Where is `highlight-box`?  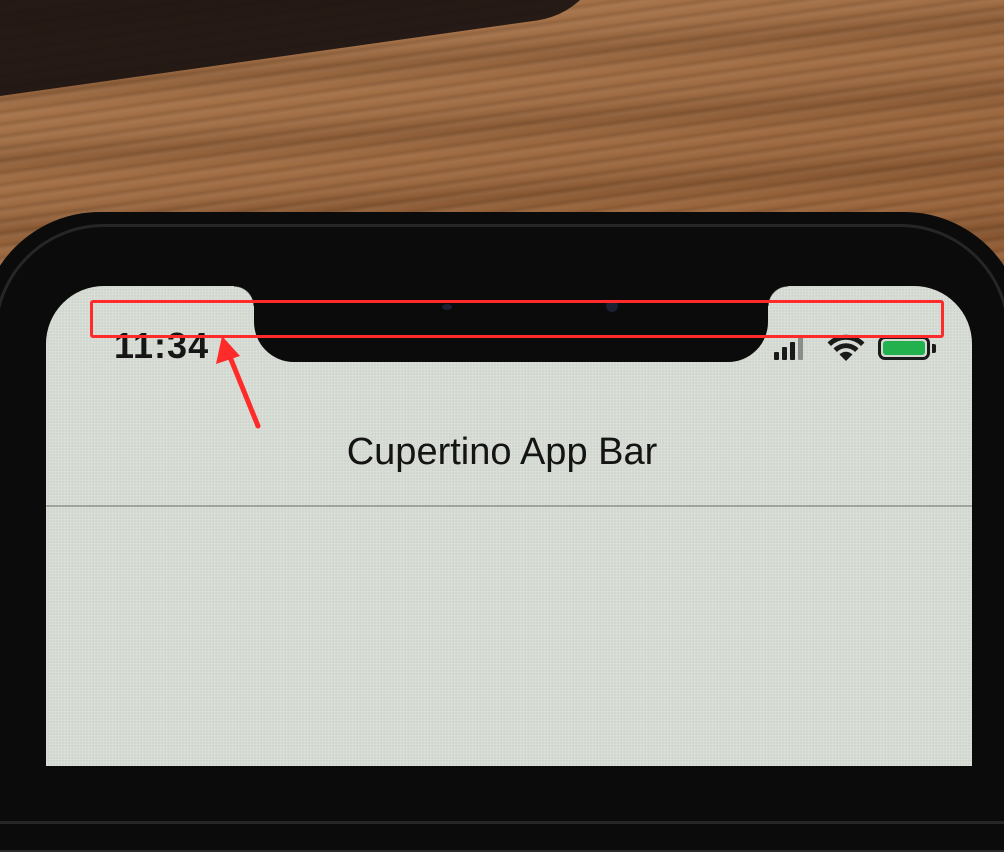
highlight-box is located at coordinates (517, 319).